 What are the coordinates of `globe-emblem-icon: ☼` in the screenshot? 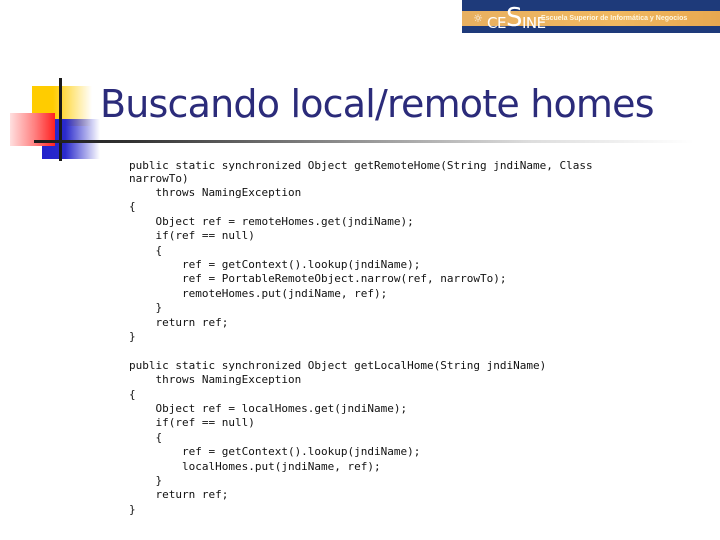 It's located at (478, 18).